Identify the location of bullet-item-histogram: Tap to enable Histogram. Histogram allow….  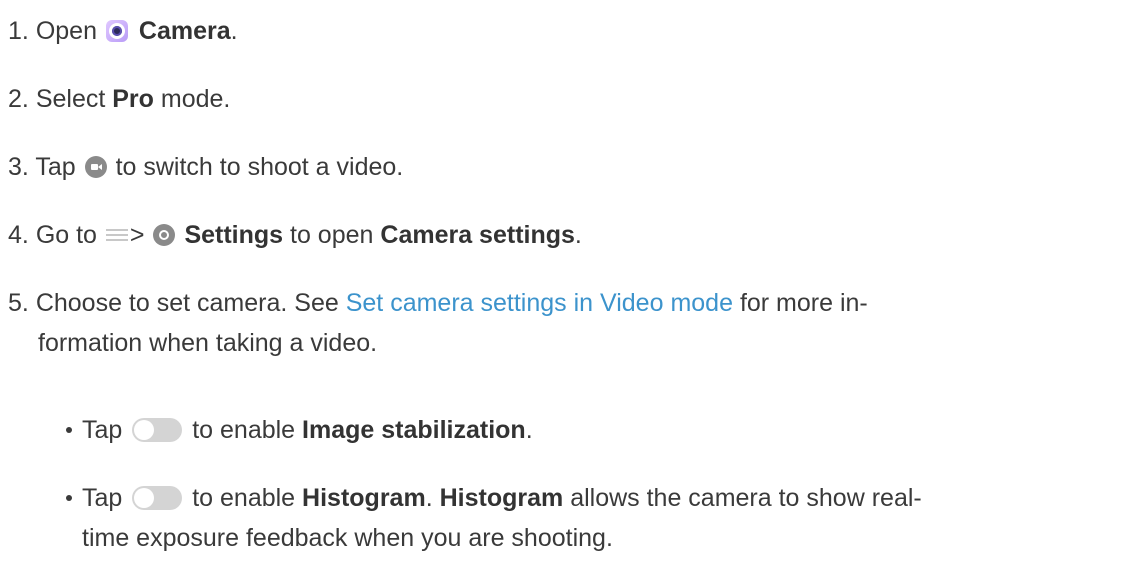
(502, 498).